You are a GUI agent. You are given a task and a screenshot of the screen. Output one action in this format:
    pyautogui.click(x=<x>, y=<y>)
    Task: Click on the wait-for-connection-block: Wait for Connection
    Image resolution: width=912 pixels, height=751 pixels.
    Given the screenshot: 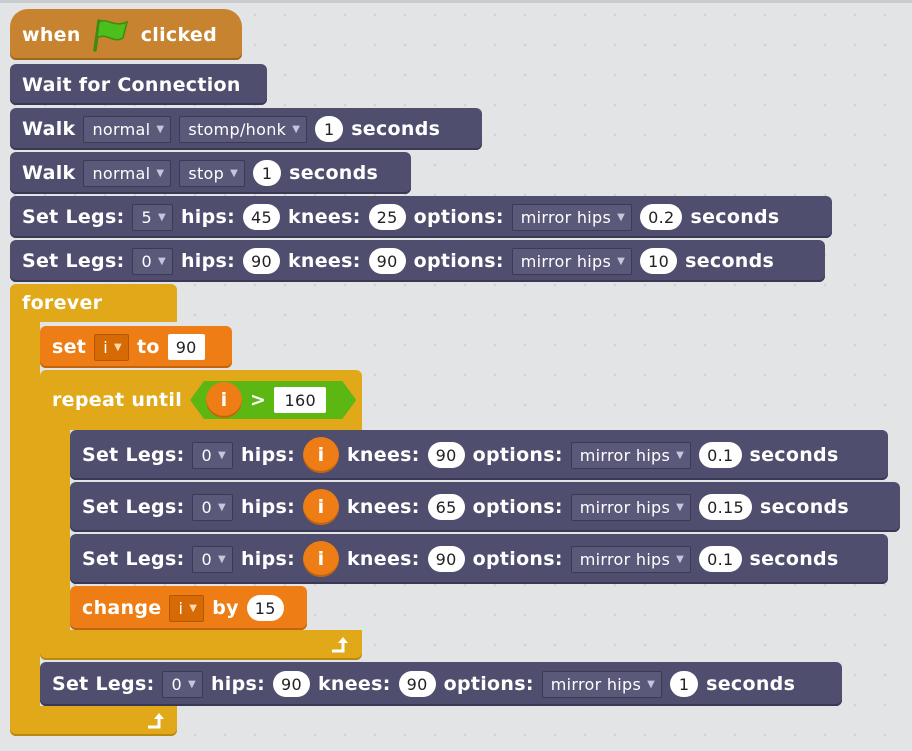 What is the action you would take?
    pyautogui.click(x=138, y=84)
    